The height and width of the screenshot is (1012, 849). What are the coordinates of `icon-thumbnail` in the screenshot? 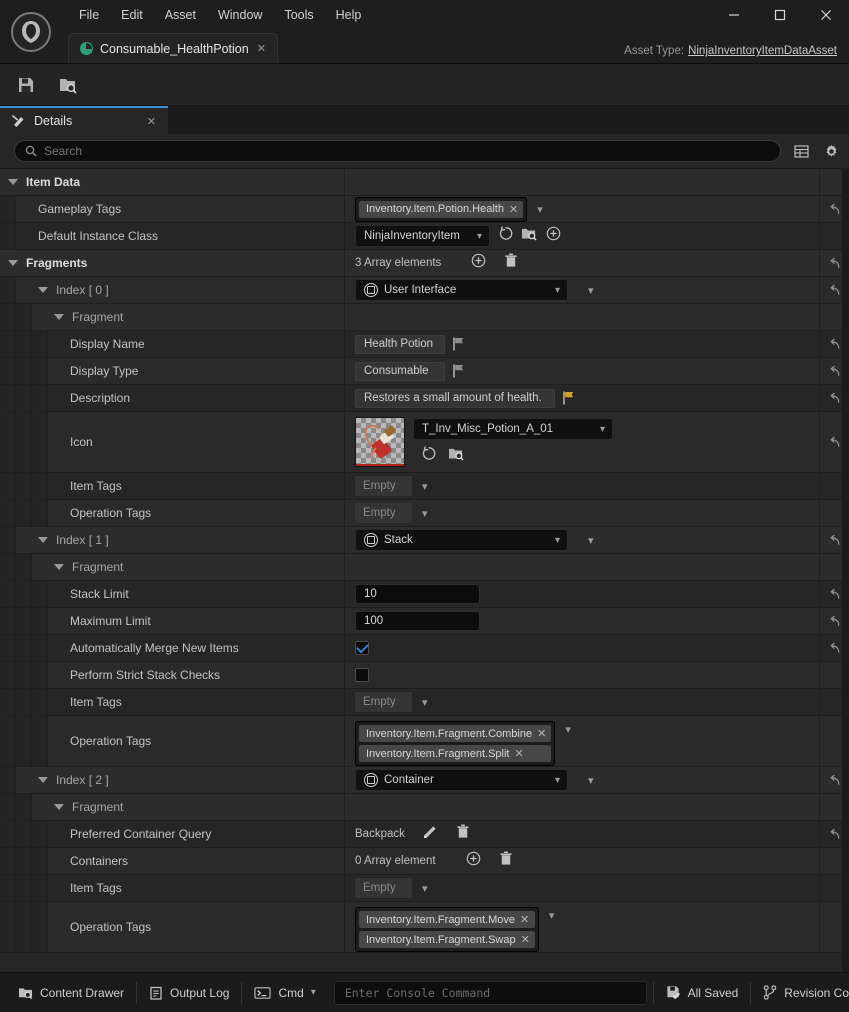 It's located at (380, 442).